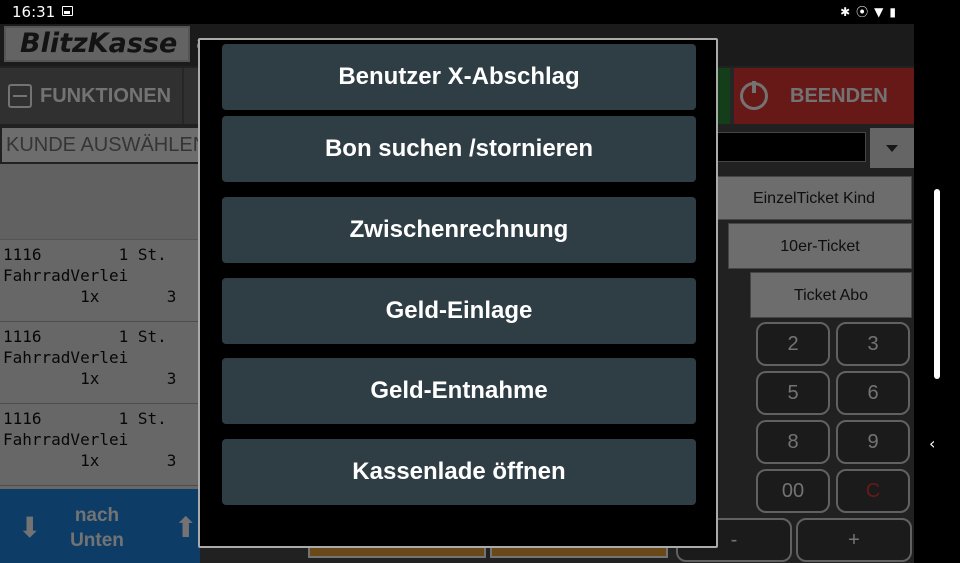 The image size is (960, 563). What do you see at coordinates (882, 12) in the screenshot?
I see `wifi-icon: ▼` at bounding box center [882, 12].